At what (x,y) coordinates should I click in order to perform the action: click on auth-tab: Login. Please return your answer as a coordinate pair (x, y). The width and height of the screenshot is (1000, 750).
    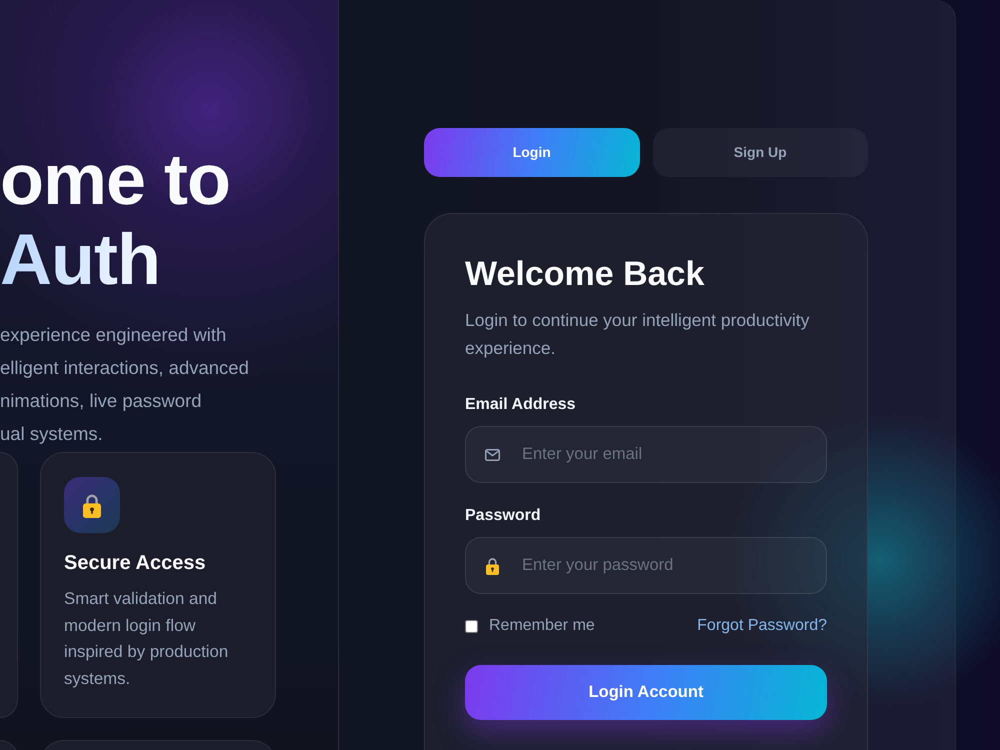
    Looking at the image, I should click on (532, 152).